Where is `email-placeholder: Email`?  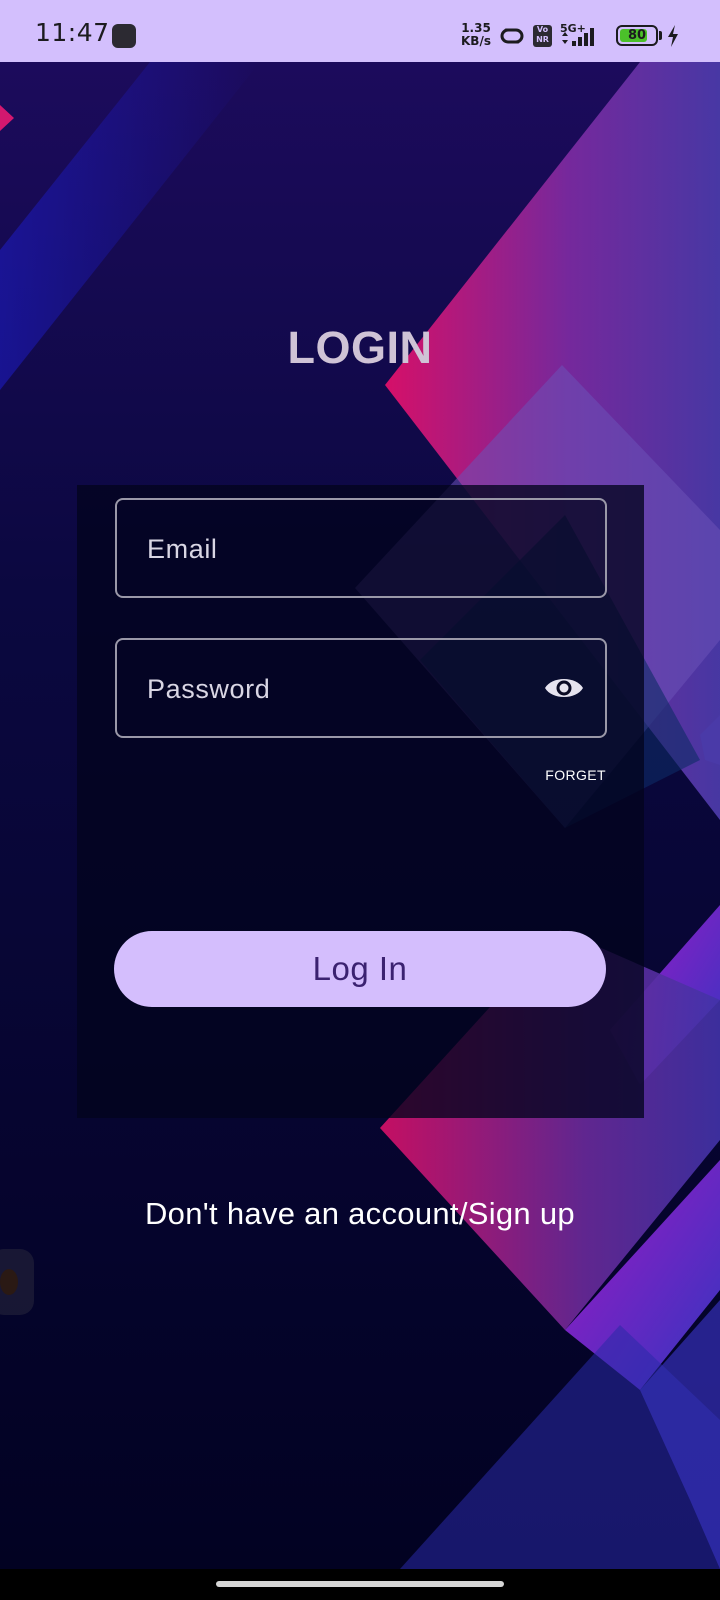 email-placeholder: Email is located at coordinates (182, 549).